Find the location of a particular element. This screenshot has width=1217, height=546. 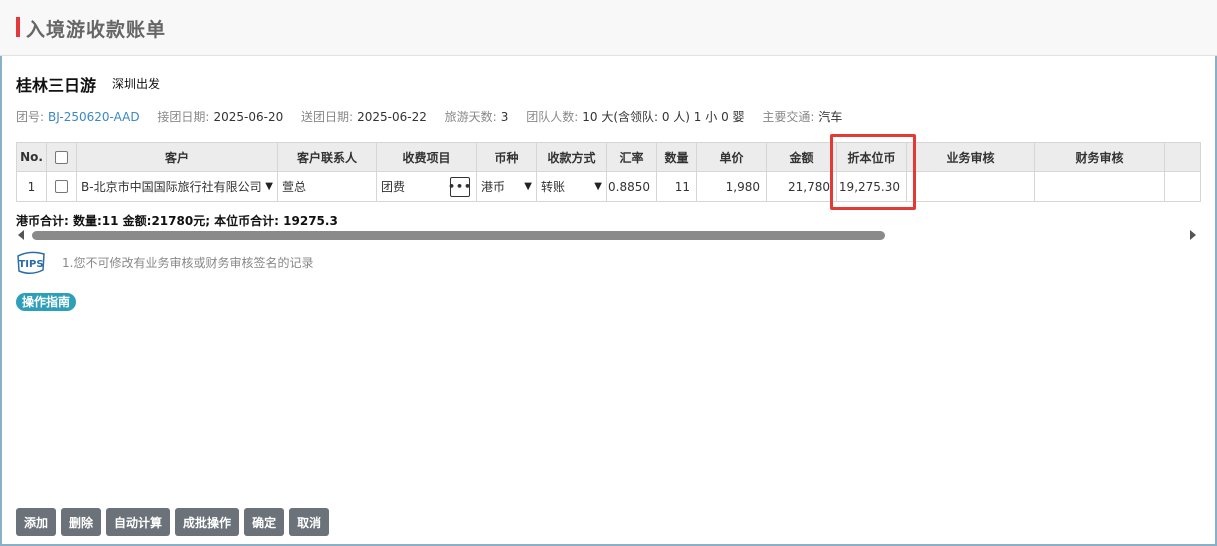

select-all-checkbox is located at coordinates (61, 157).